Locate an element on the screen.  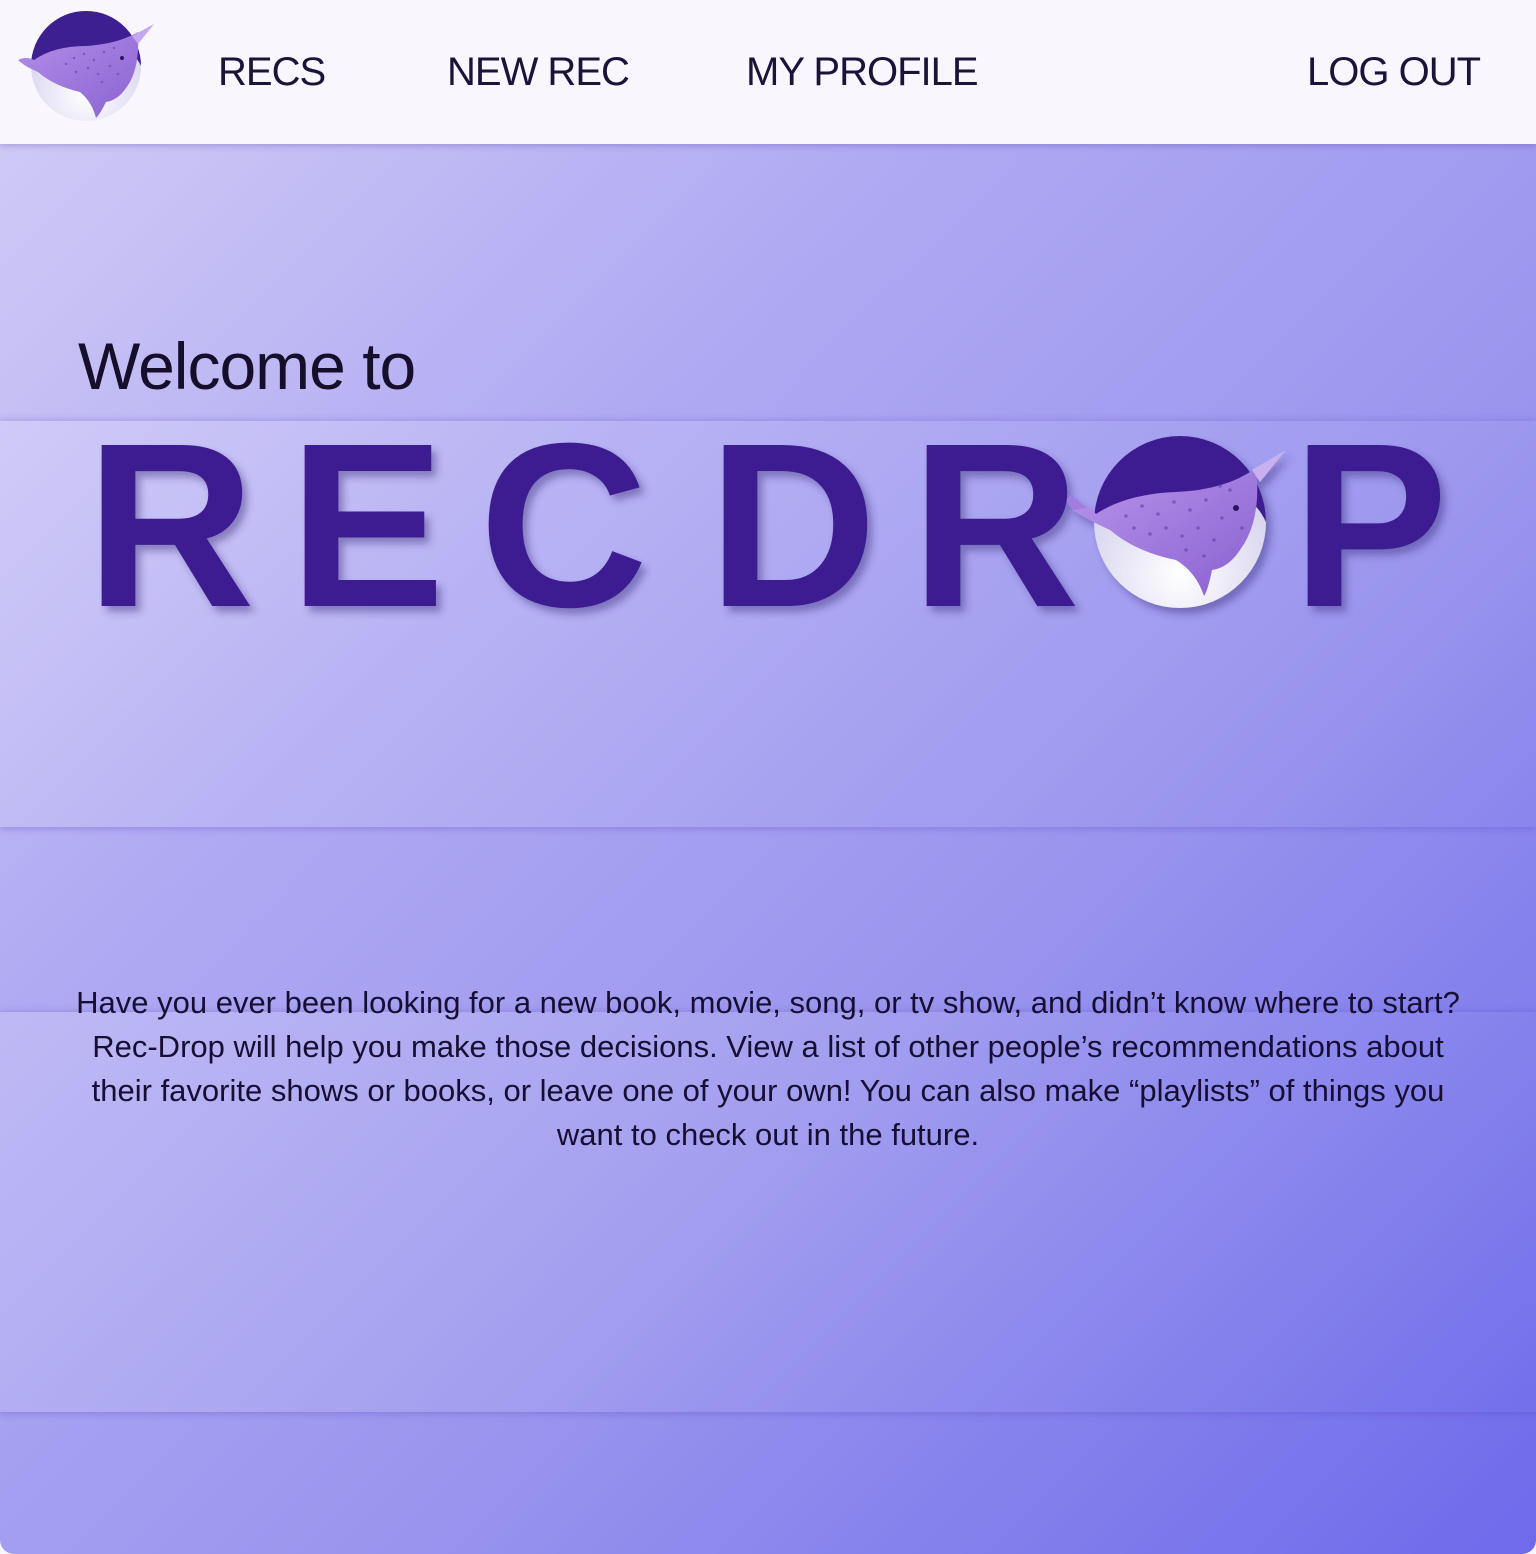
brand-wordmark: REC DR P is located at coordinates (767, 520).